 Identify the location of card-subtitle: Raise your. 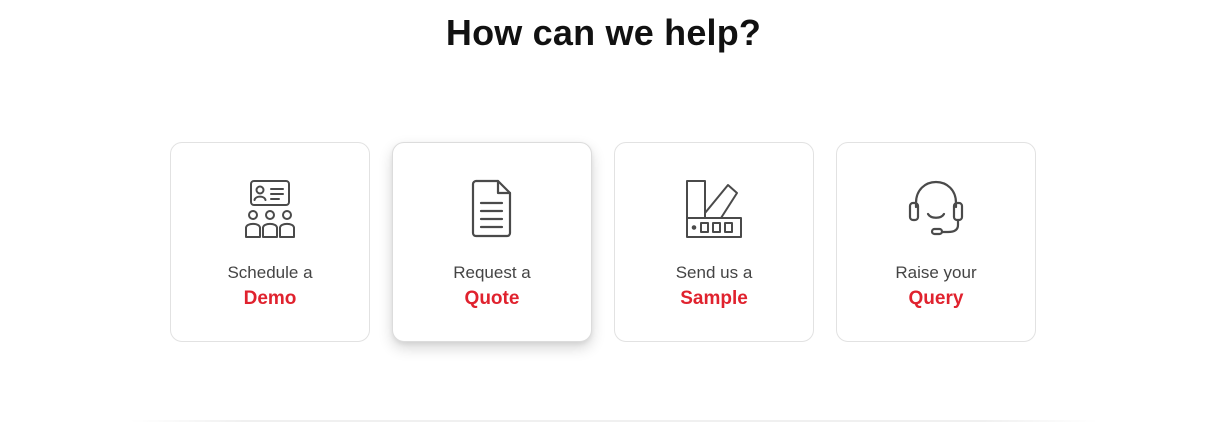
(936, 272).